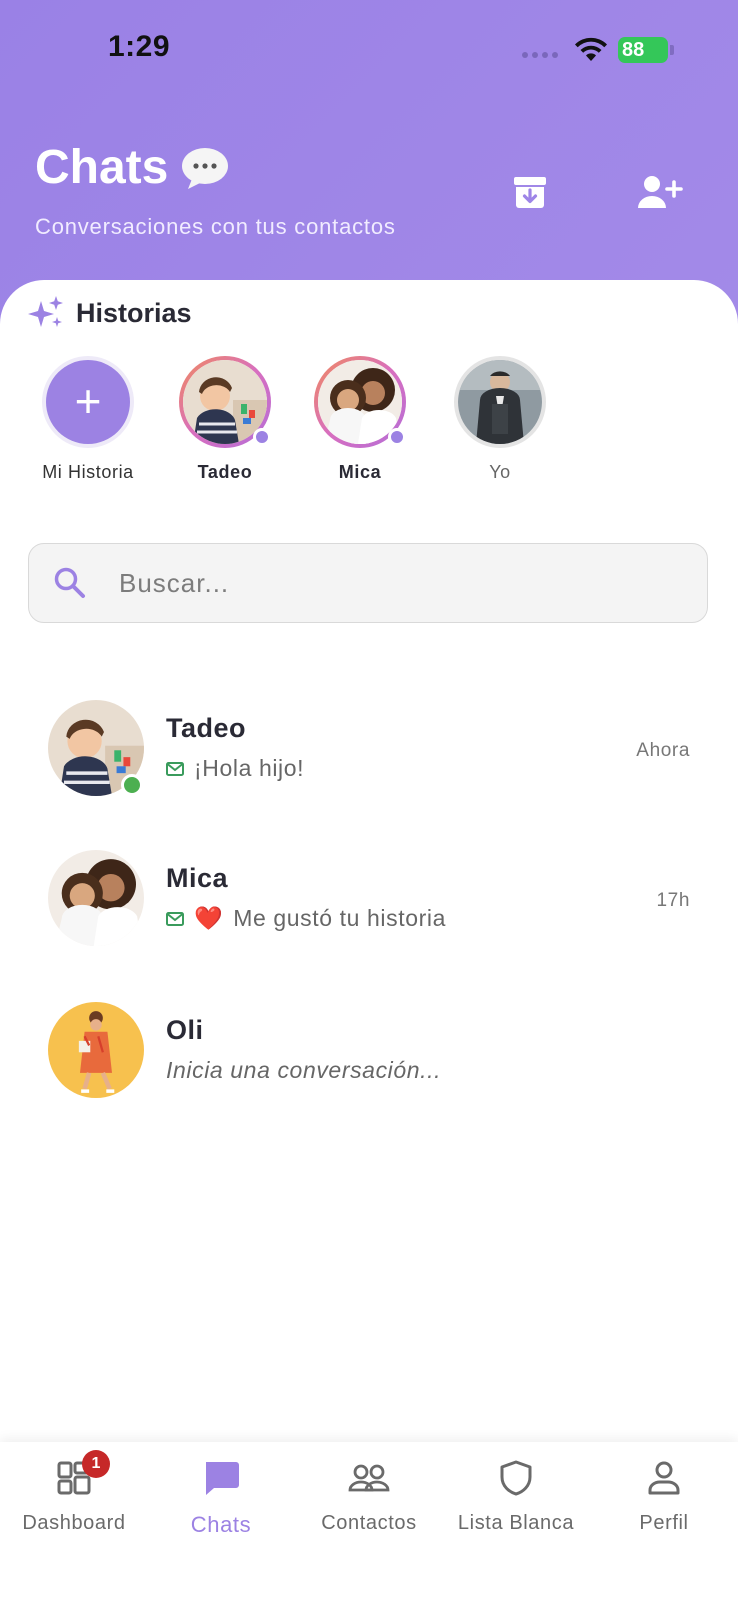 The height and width of the screenshot is (1600, 738). I want to click on chat-preview: ❤️ Me gustó tu historia, so click(306, 918).